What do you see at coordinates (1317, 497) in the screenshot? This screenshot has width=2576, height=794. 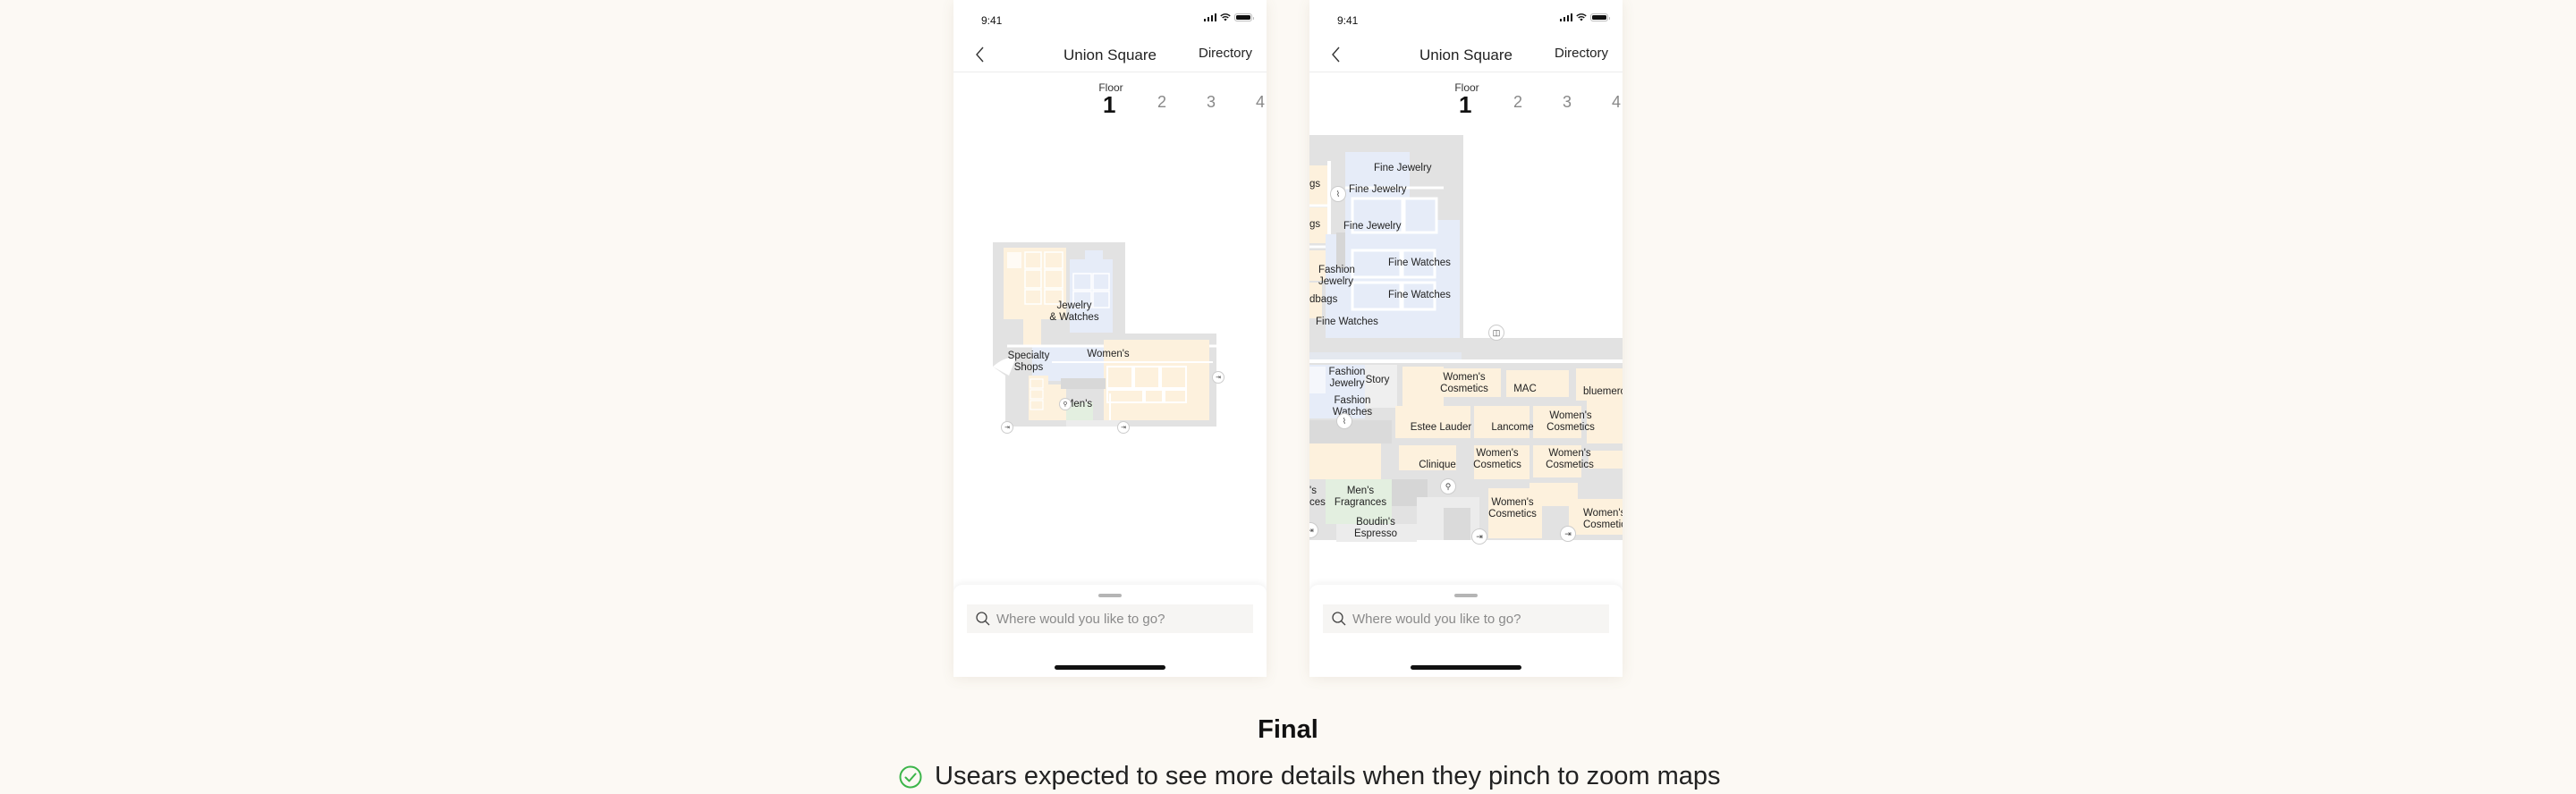 I see `map-label-mens-accessories-partial: 's ces` at bounding box center [1317, 497].